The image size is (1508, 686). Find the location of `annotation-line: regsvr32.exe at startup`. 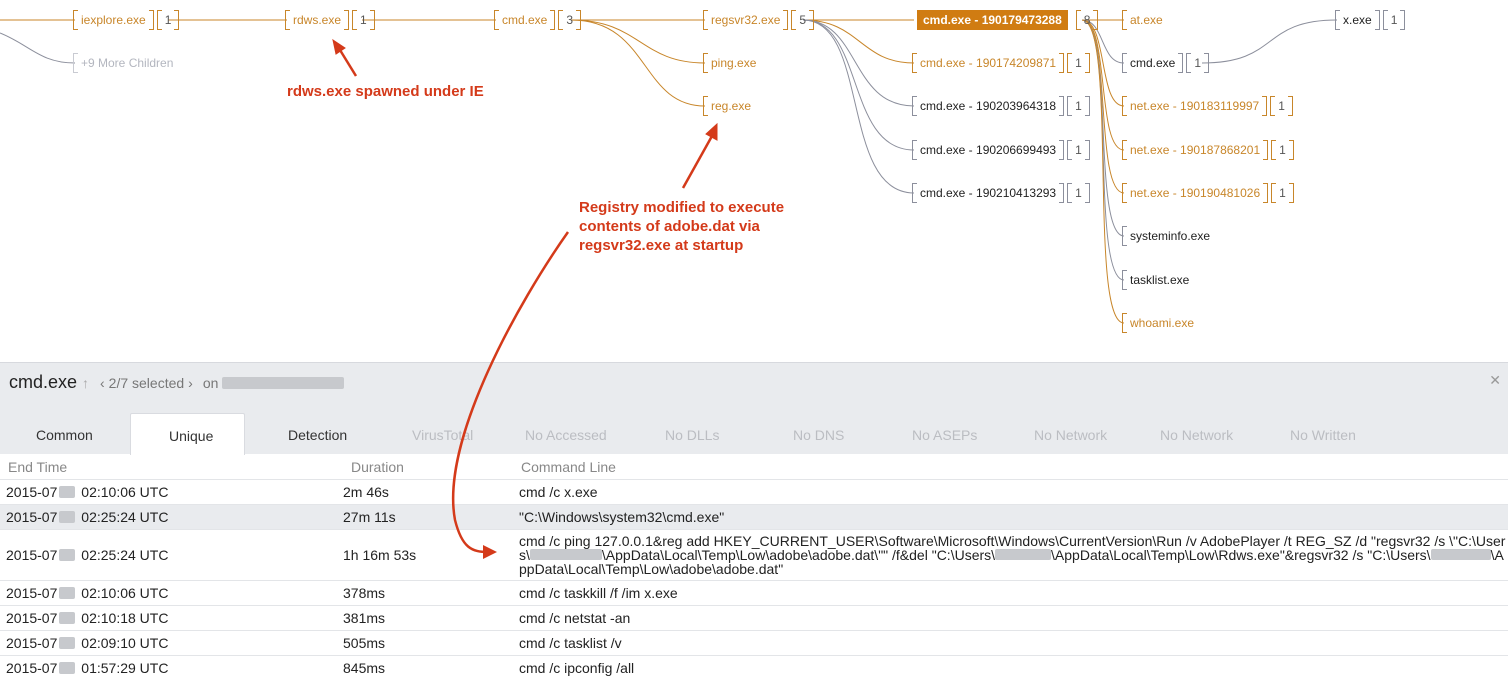

annotation-line: regsvr32.exe at startup is located at coordinates (661, 245).